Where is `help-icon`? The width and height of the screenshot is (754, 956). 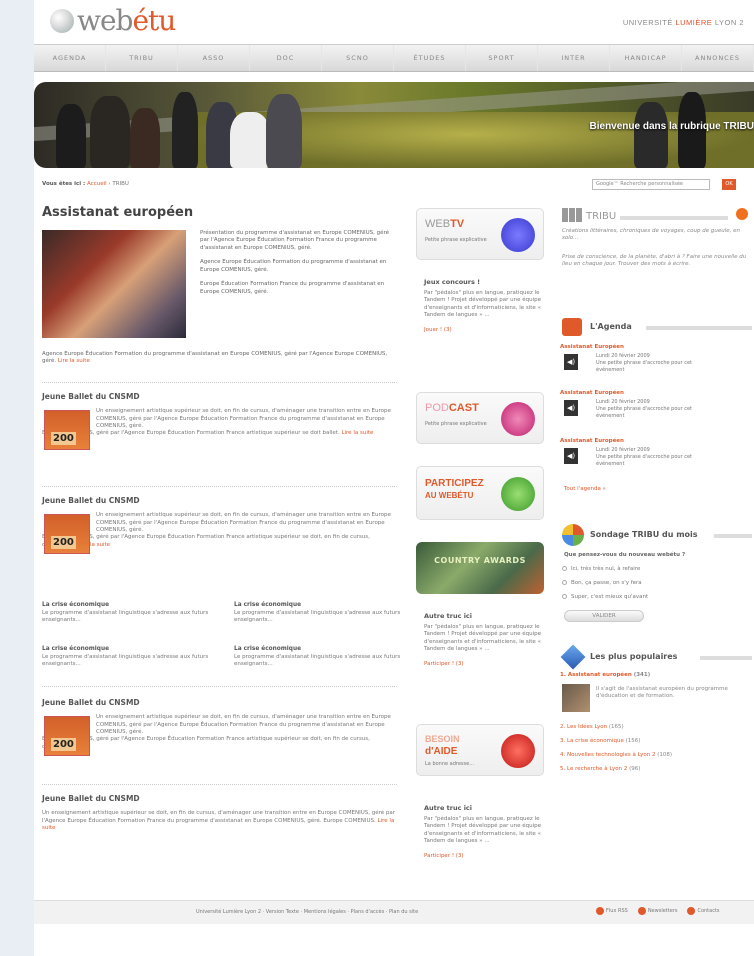 help-icon is located at coordinates (518, 751).